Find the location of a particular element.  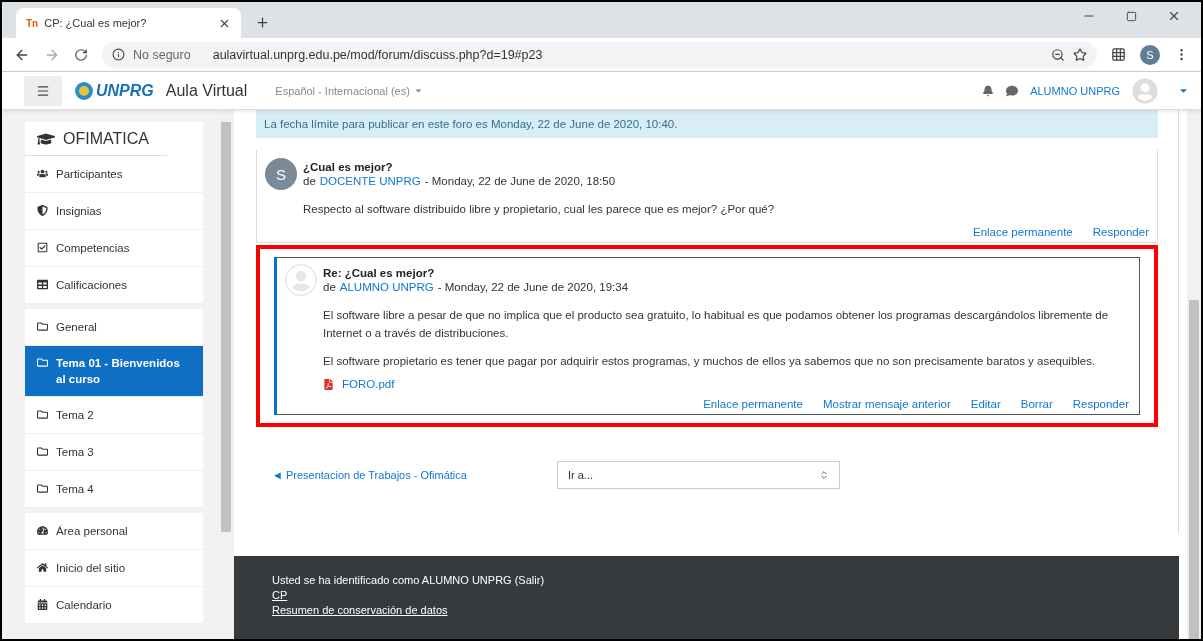

dashboard-icon is located at coordinates (42, 529).